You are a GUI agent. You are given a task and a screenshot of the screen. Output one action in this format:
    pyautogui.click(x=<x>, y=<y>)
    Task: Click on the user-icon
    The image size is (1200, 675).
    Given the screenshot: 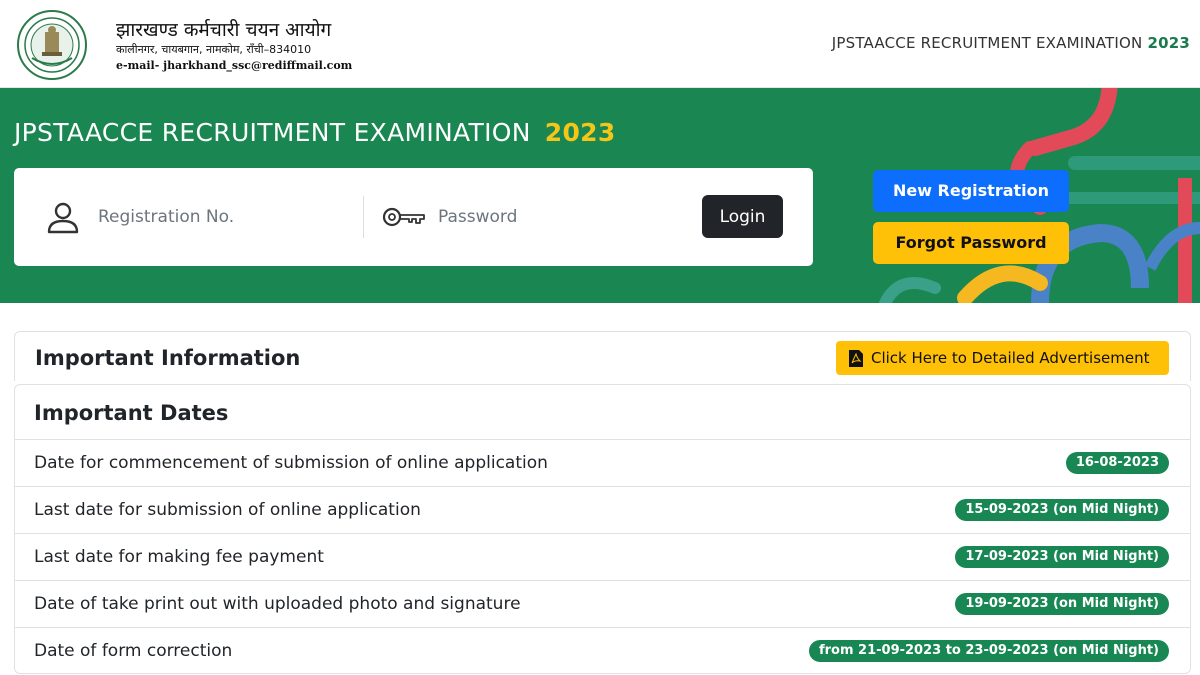 What is the action you would take?
    pyautogui.click(x=63, y=218)
    